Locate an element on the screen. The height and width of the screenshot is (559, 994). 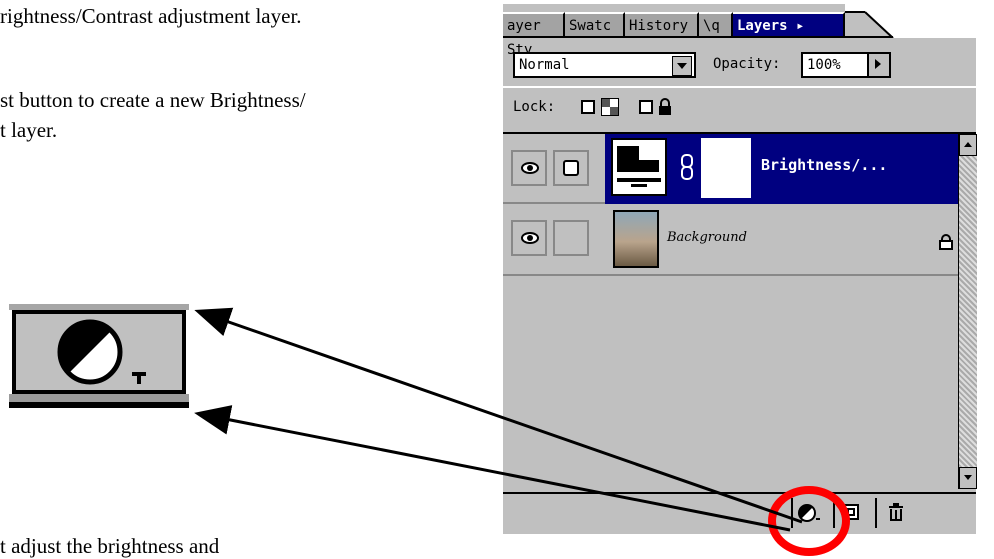
scroll-up-arrow-icon is located at coordinates (968, 145).